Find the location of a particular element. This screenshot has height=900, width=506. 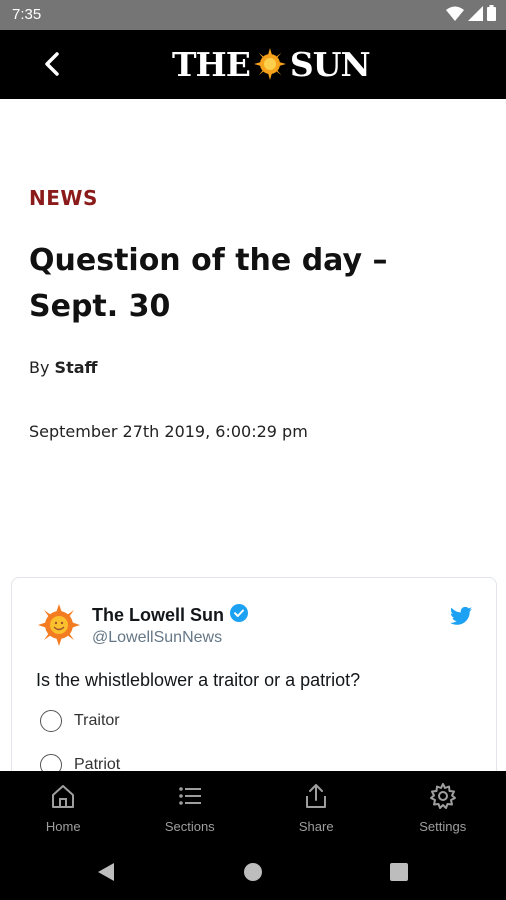

system-nav-bar is located at coordinates (253, 871).